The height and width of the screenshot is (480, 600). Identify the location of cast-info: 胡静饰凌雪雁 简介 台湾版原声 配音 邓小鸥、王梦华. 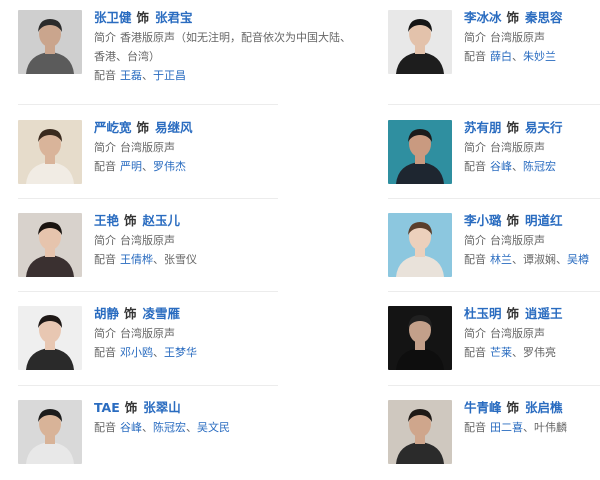
(194, 334).